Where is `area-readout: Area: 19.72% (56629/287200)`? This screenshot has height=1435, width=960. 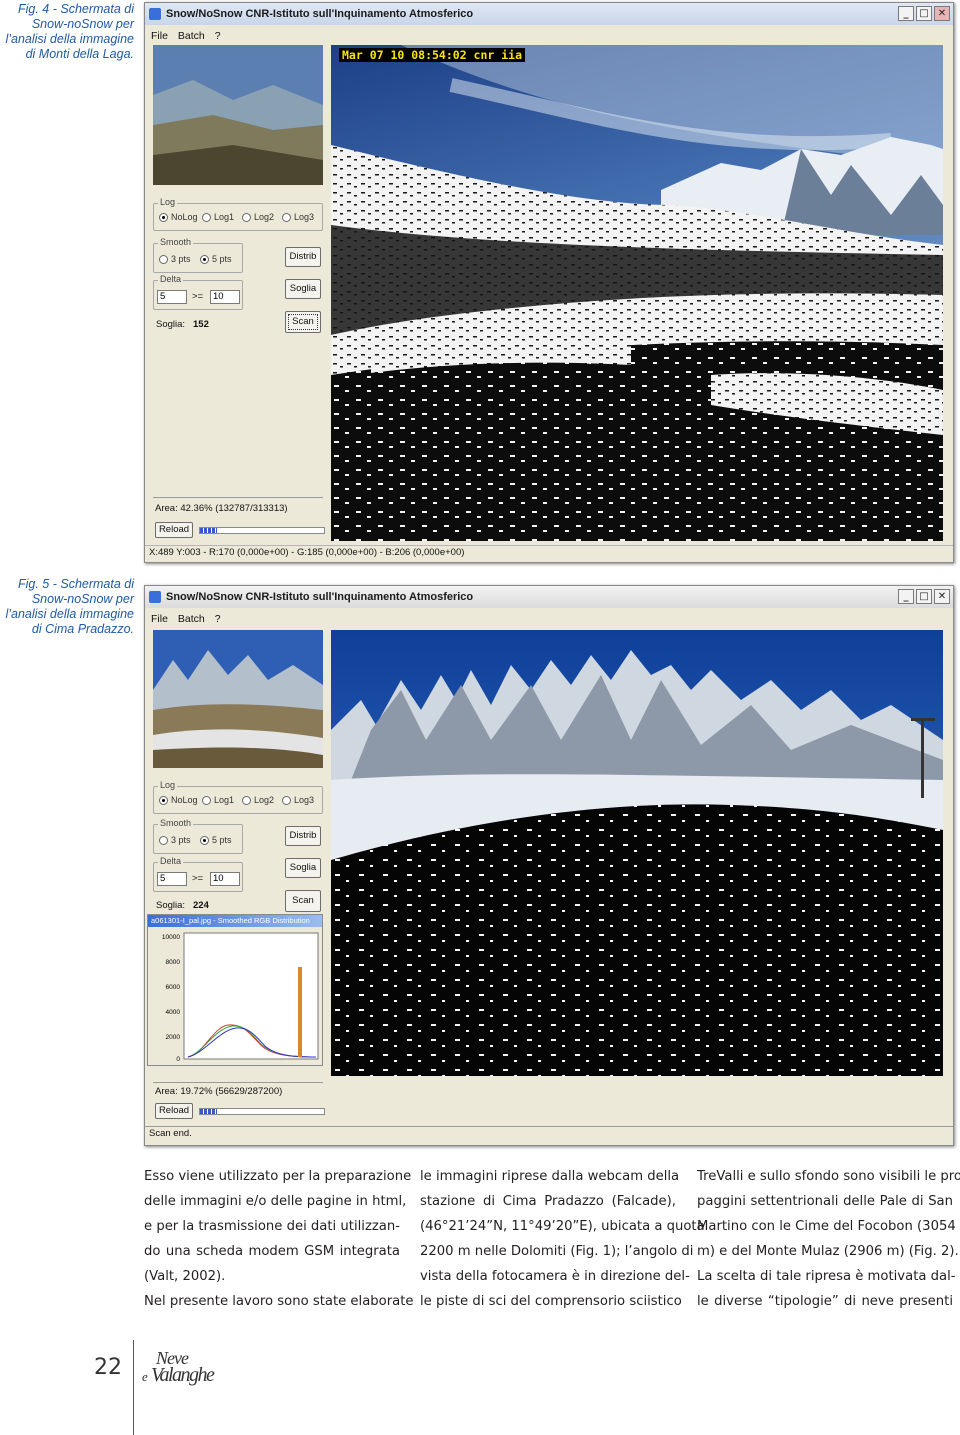
area-readout: Area: 19.72% (56629/287200) is located at coordinates (219, 1091).